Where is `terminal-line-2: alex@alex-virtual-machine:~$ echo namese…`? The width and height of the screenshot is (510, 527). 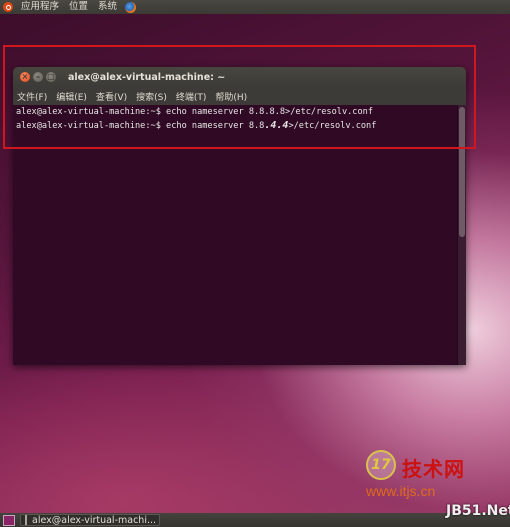 terminal-line-2: alex@alex-virtual-machine:~$ echo namese… is located at coordinates (196, 125).